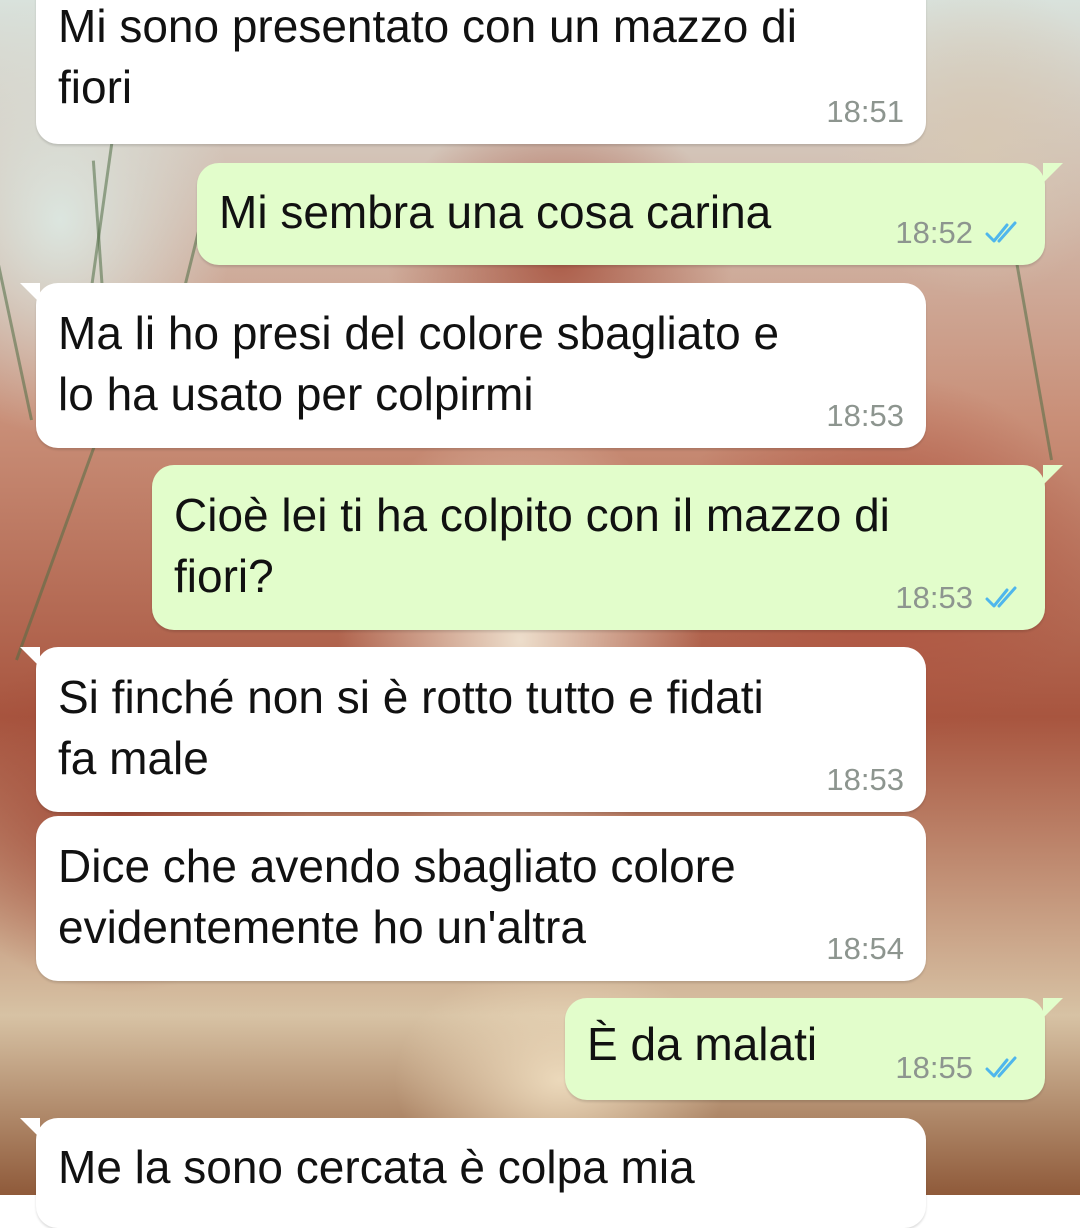 The image size is (1080, 1228). Describe the element at coordinates (934, 1067) in the screenshot. I see `message-time: 18:55` at that location.